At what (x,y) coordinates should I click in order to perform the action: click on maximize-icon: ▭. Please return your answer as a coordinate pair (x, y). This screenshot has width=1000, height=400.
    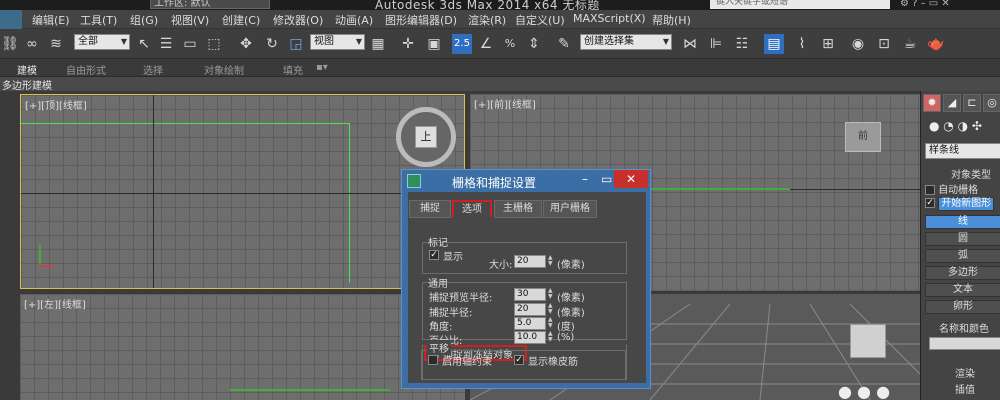
    Looking at the image, I should click on (606, 179).